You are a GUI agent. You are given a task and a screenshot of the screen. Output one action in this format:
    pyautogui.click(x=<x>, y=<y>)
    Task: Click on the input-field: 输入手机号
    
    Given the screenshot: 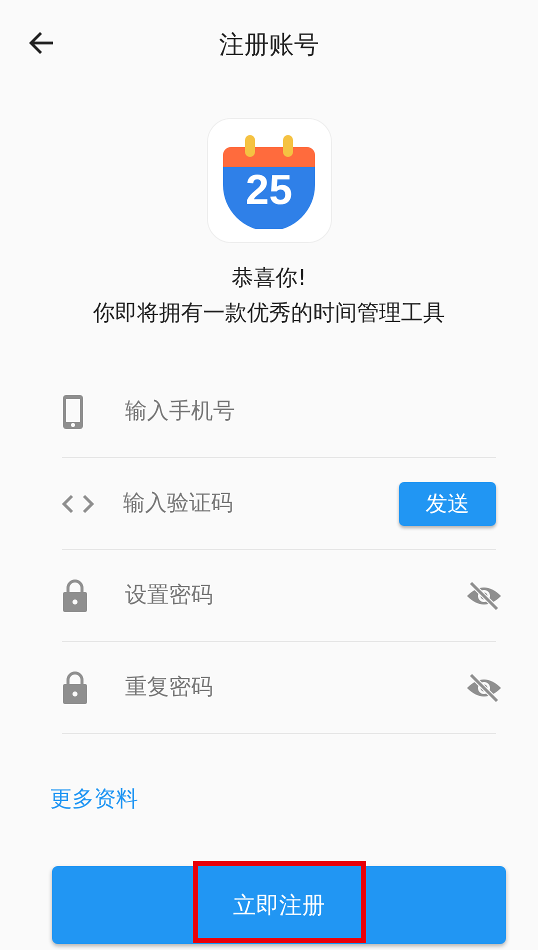 What is the action you would take?
    pyautogui.click(x=309, y=411)
    